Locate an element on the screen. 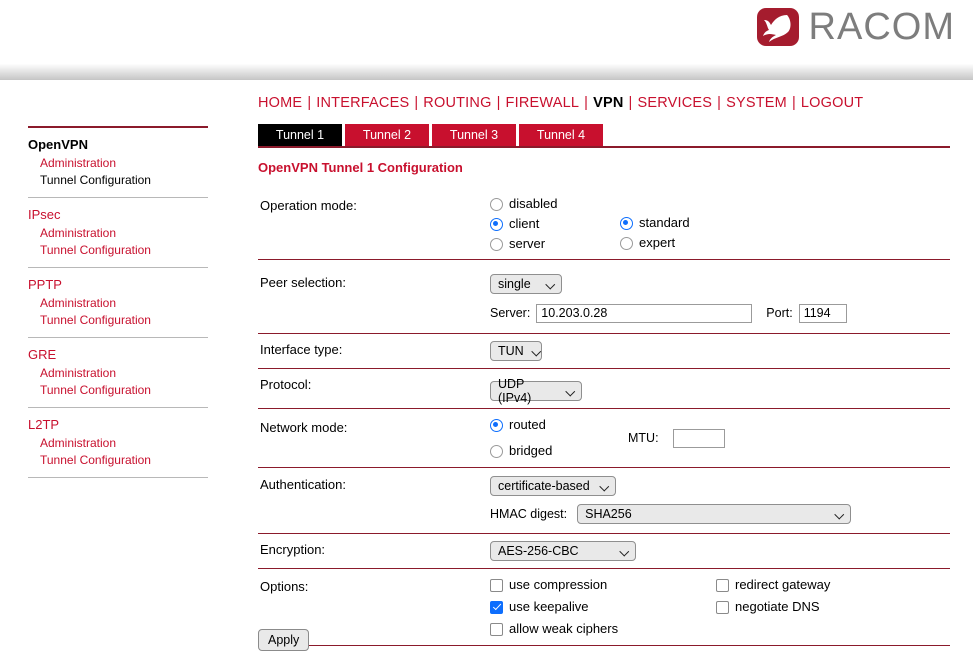  sidebar-item-pptp-tunnel-configuration: Tunnel Configuration is located at coordinates (124, 320).